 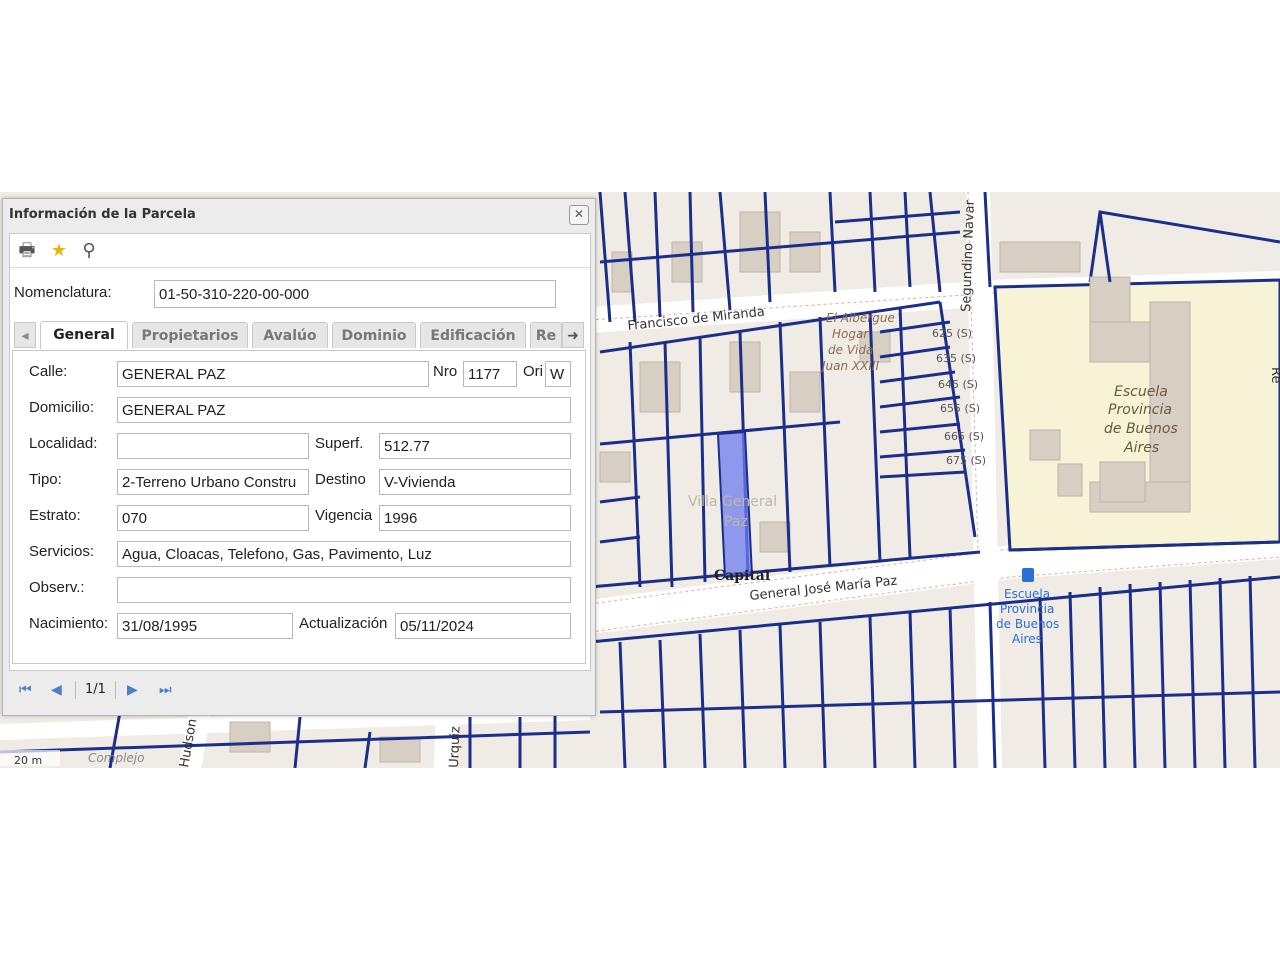 What do you see at coordinates (95, 689) in the screenshot?
I see `page-indicator: 1/1` at bounding box center [95, 689].